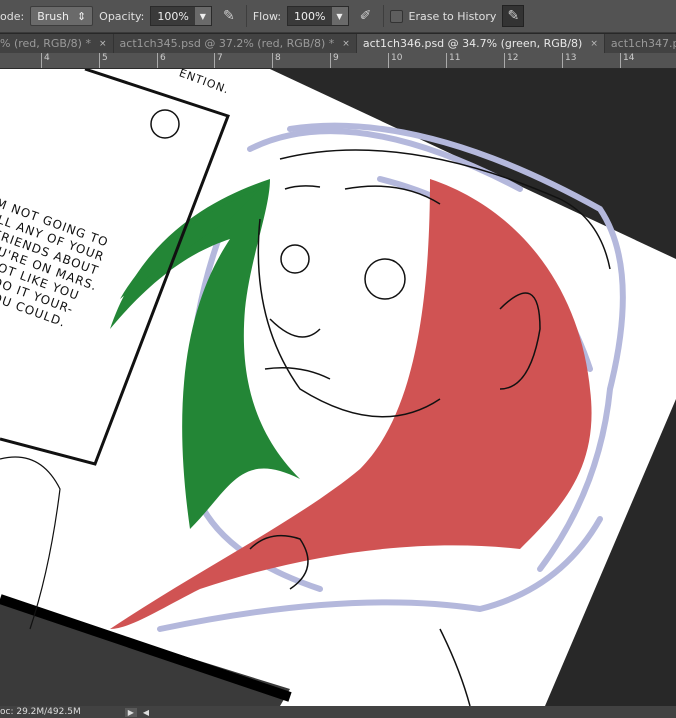  I want to click on updown-icon: ⇕, so click(81, 16).